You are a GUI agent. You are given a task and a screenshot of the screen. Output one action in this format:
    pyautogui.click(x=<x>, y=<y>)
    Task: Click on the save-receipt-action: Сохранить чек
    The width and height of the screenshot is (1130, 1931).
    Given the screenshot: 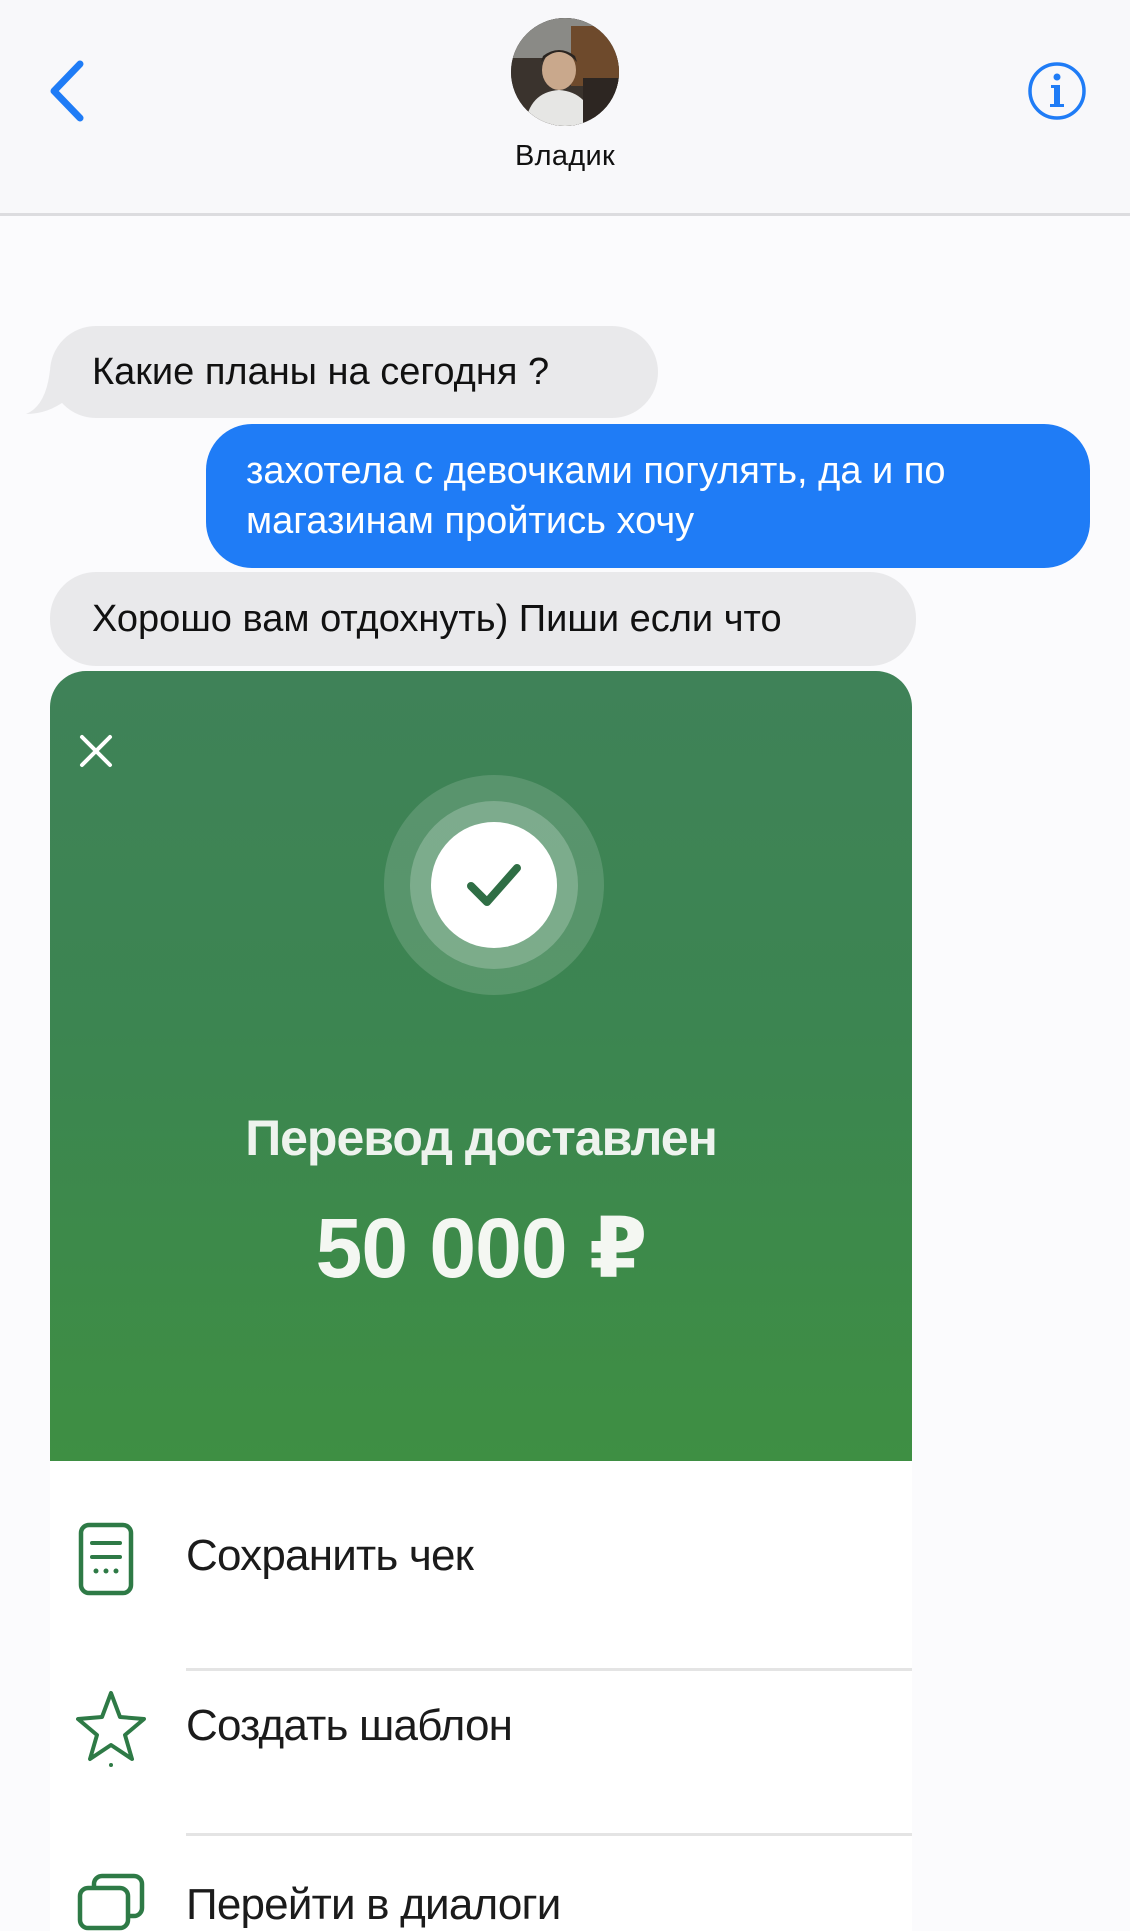 What is the action you would take?
    pyautogui.click(x=481, y=1583)
    